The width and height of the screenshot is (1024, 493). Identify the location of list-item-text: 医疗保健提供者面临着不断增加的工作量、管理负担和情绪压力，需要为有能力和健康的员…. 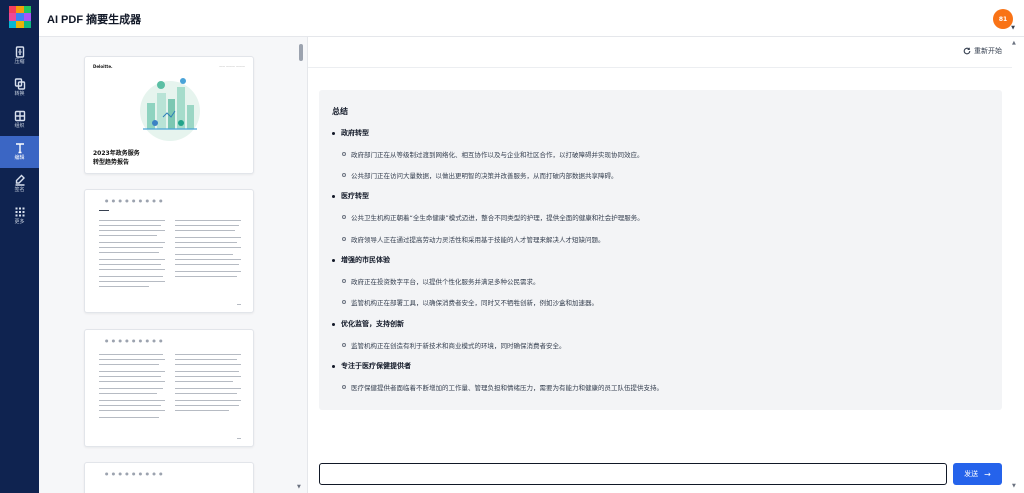
(507, 388).